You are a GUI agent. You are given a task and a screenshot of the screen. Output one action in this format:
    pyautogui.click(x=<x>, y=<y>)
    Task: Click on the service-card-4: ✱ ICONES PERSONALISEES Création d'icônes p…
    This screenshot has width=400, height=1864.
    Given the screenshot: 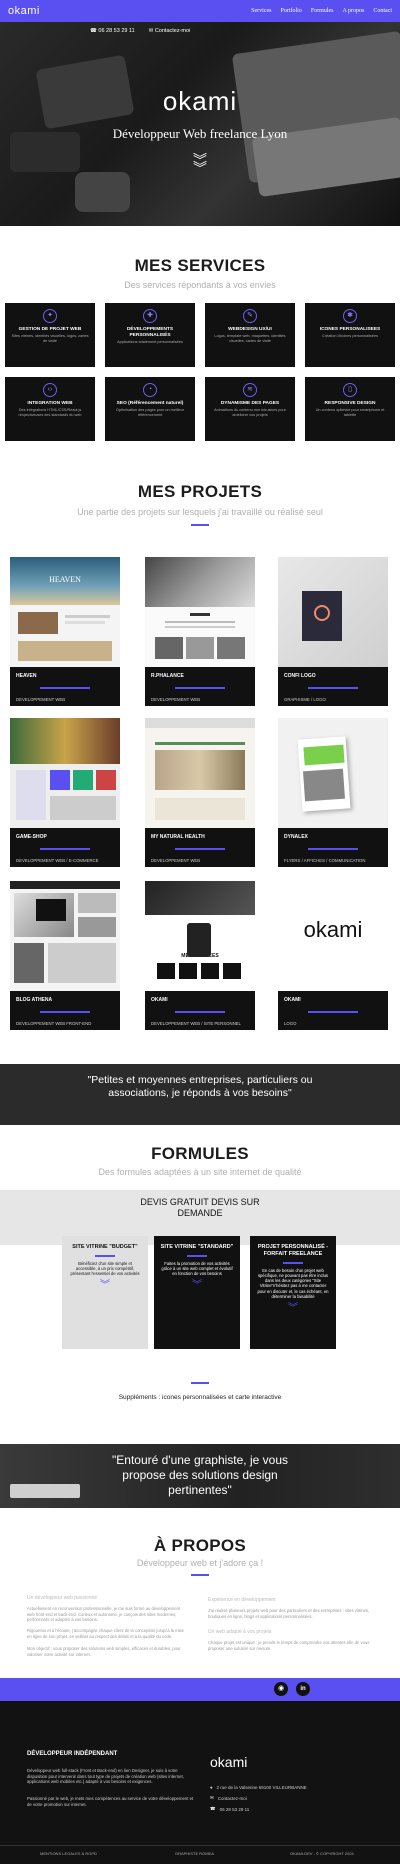 What is the action you would take?
    pyautogui.click(x=350, y=335)
    